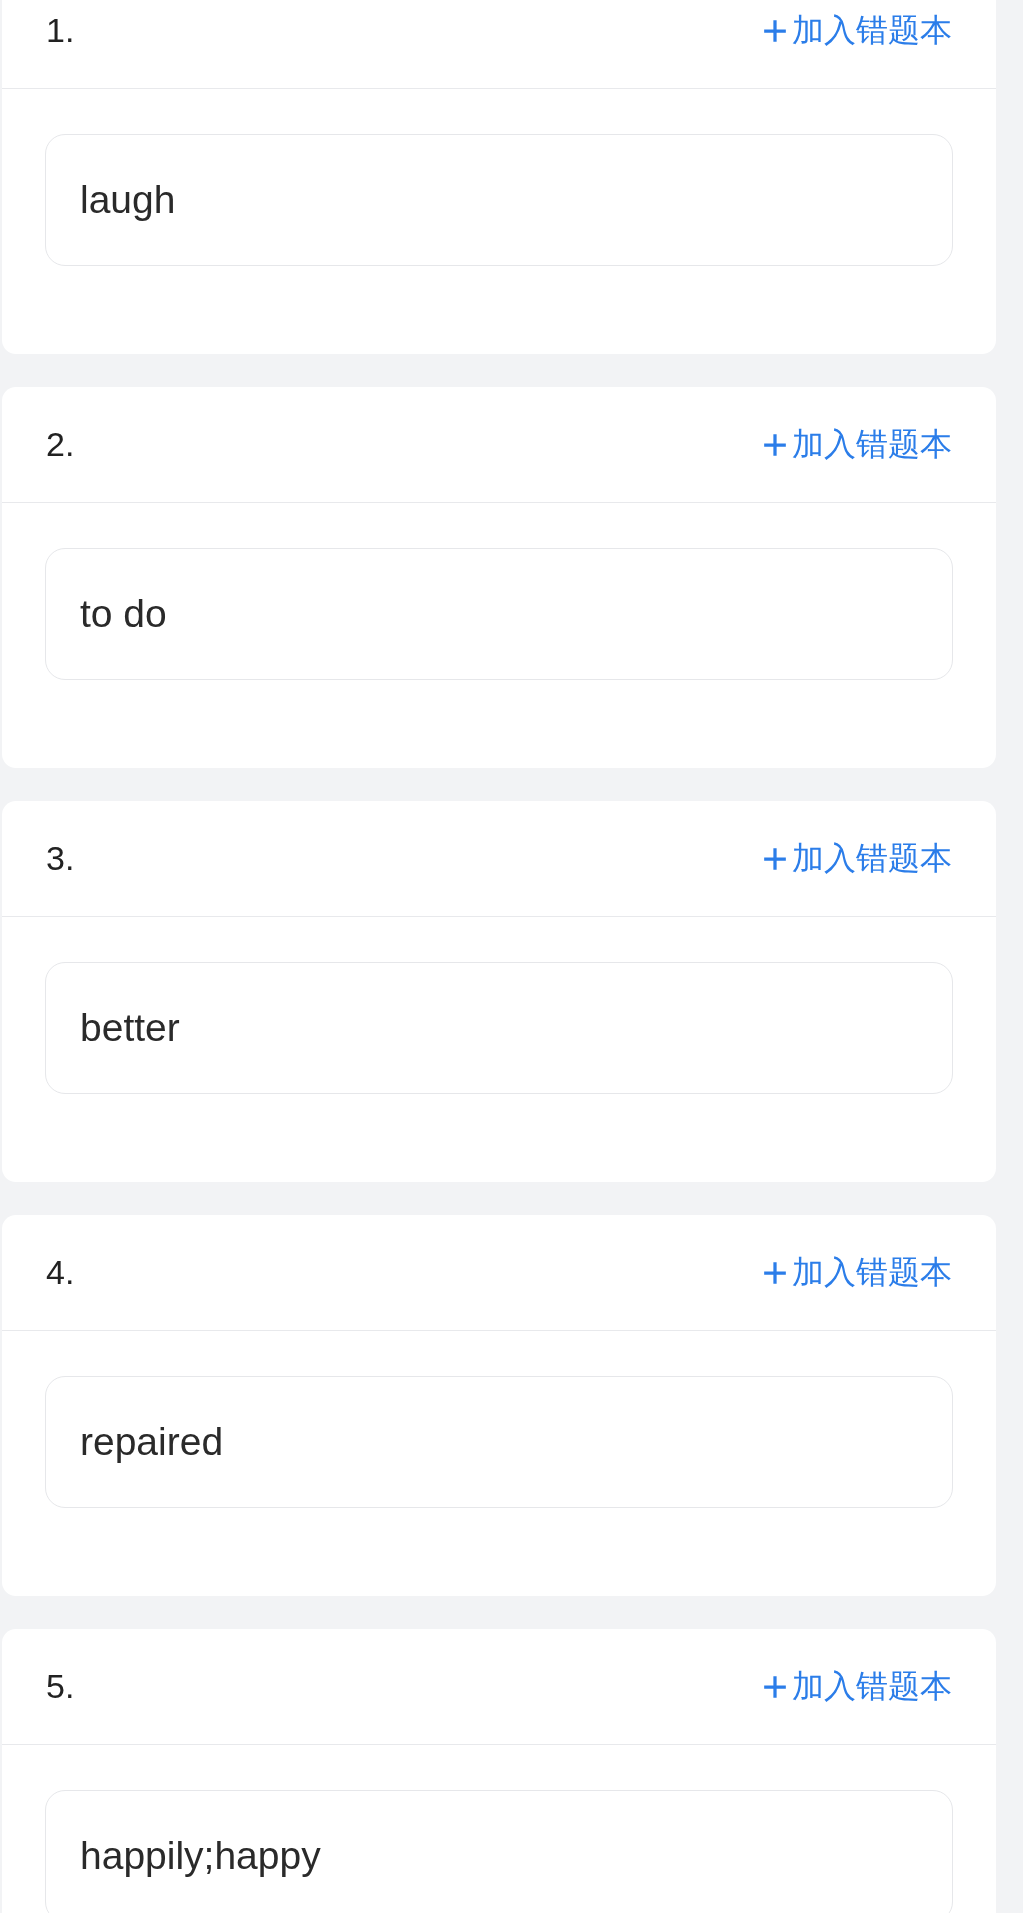 The height and width of the screenshot is (1913, 1023). Describe the element at coordinates (60, 1686) in the screenshot. I see `question-number: 5.` at that location.